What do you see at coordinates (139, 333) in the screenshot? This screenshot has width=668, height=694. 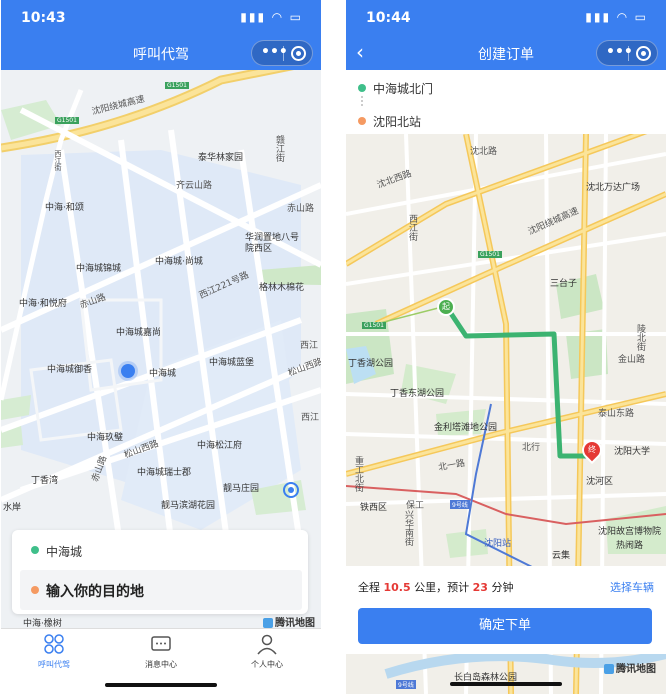 I see `map-label: 中海城嘉尚` at bounding box center [139, 333].